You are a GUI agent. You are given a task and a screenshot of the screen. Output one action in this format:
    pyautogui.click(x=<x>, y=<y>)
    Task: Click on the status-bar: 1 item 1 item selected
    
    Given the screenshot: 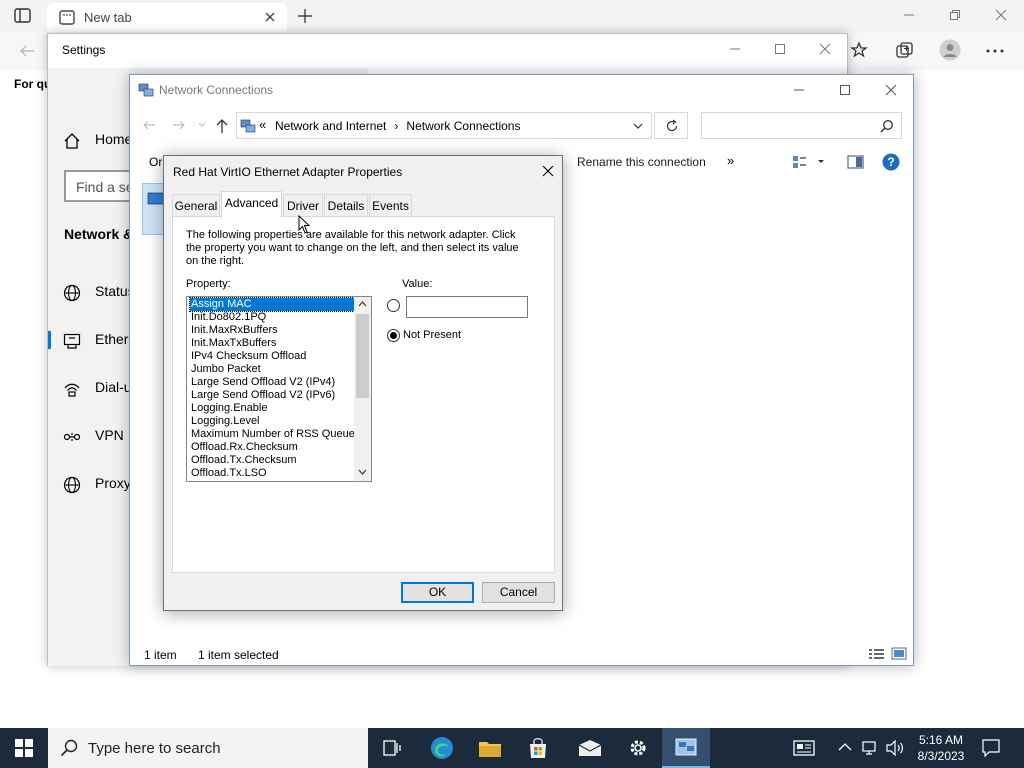 What is the action you would take?
    pyautogui.click(x=521, y=654)
    